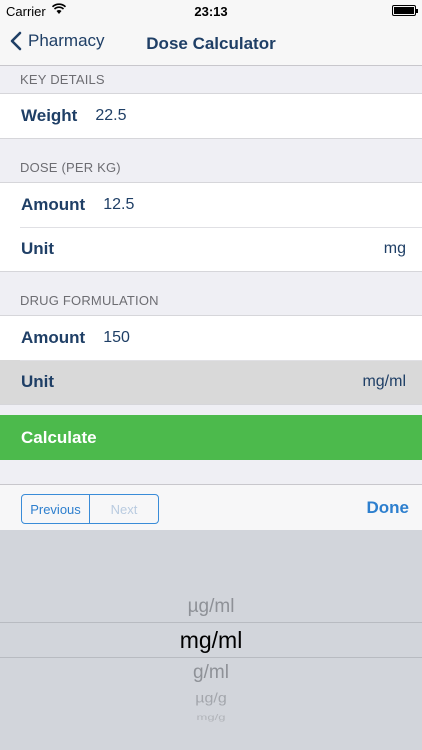 This screenshot has height=750, width=422. Describe the element at coordinates (211, 657) in the screenshot. I see `picker-selection-bottom-line` at that location.